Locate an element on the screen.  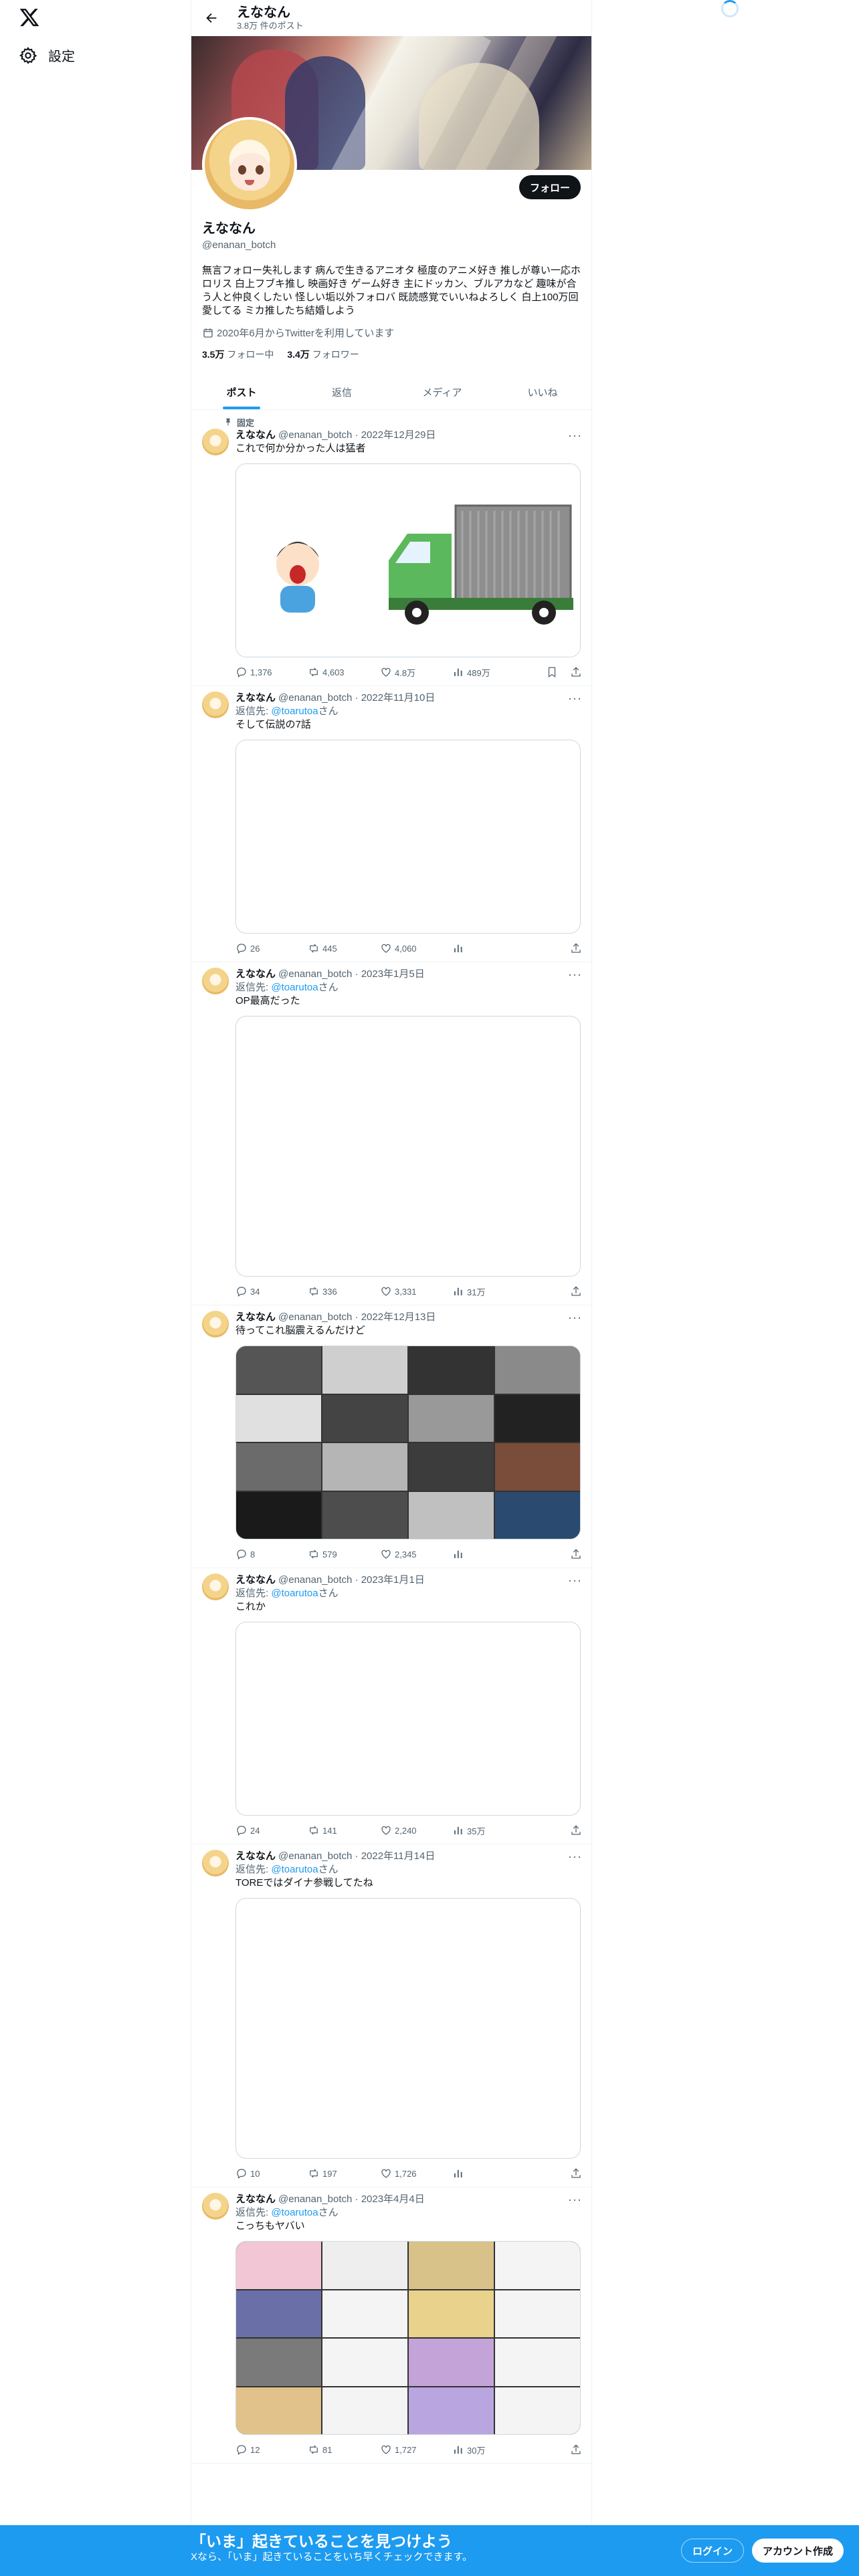
retweet-button: 197 is located at coordinates (344, 2173).